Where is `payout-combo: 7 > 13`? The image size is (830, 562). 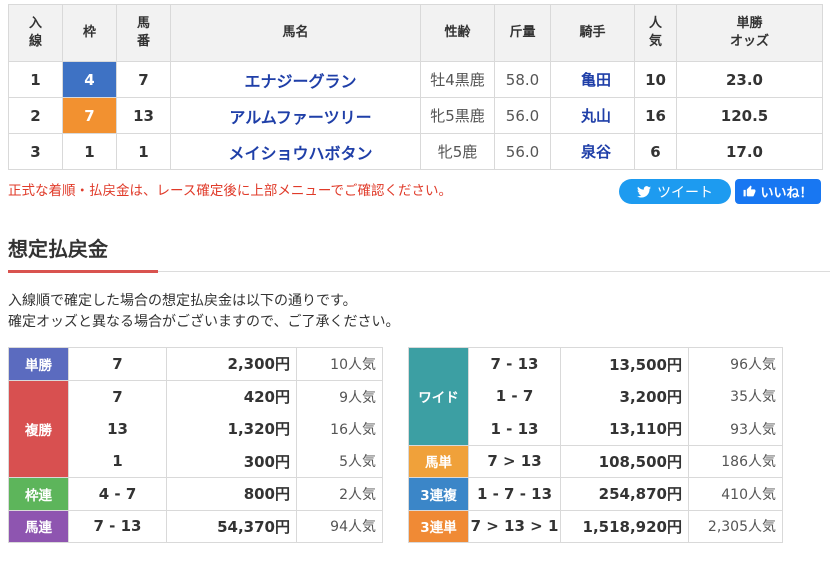 payout-combo: 7 > 13 is located at coordinates (514, 461).